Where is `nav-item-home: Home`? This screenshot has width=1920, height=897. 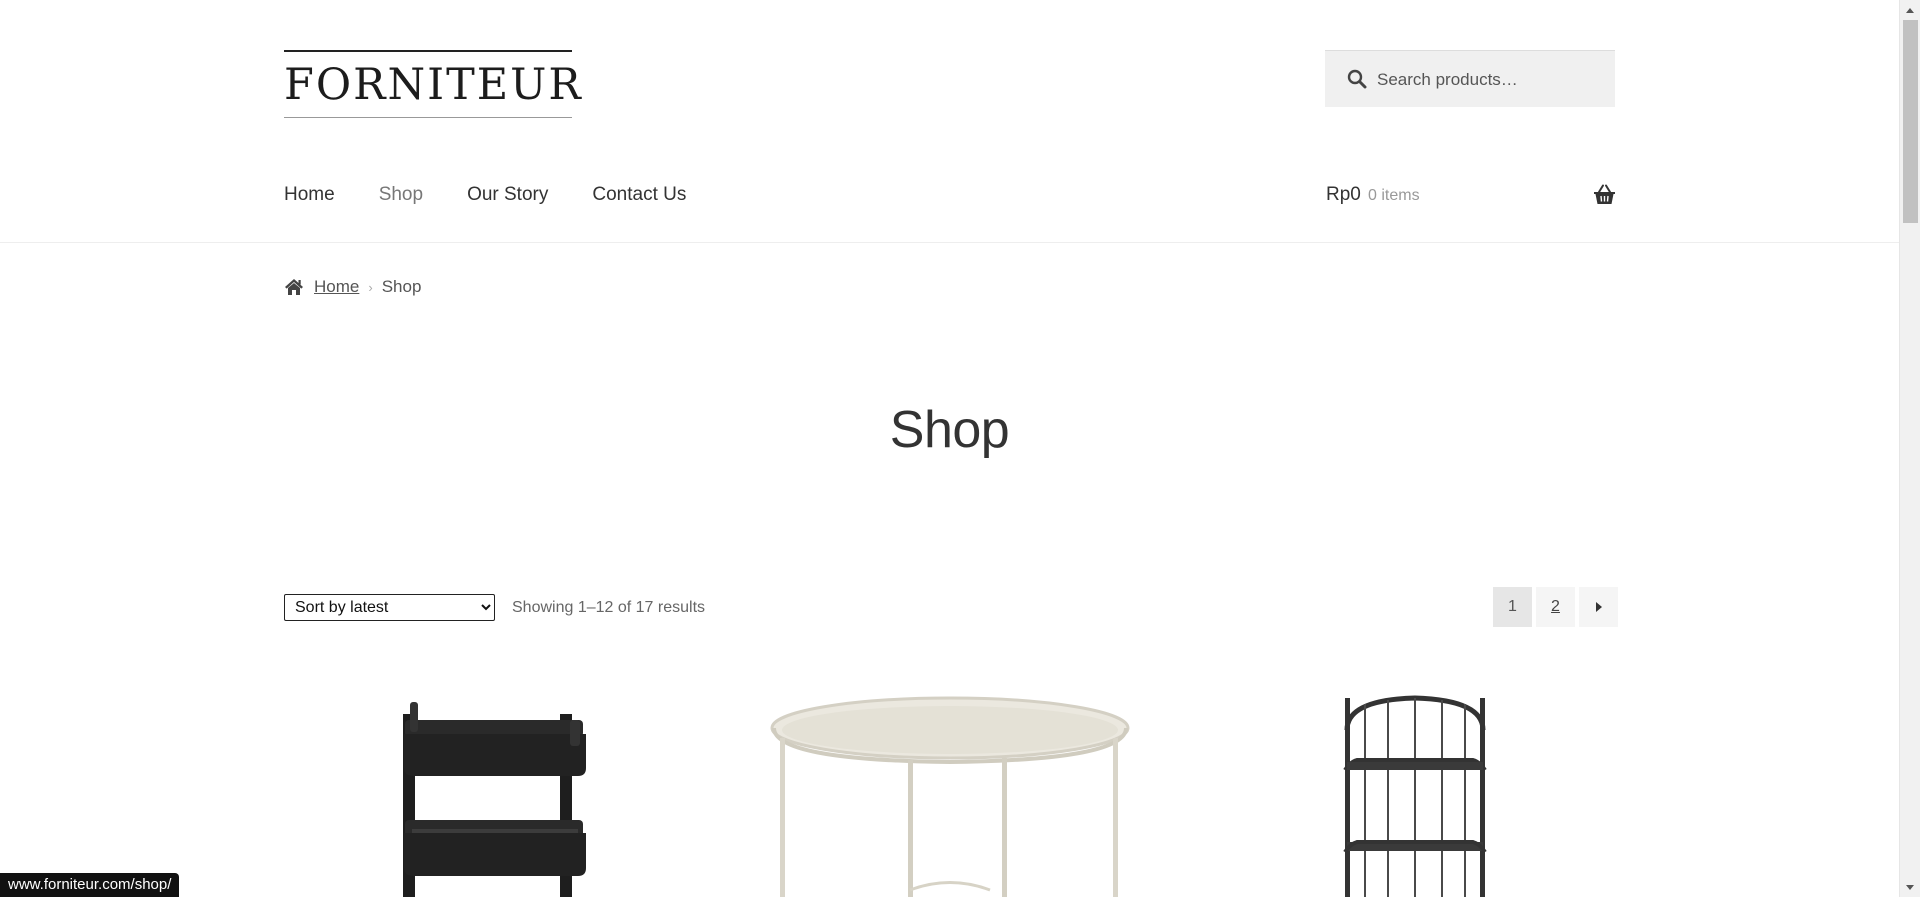 nav-item-home: Home is located at coordinates (309, 195).